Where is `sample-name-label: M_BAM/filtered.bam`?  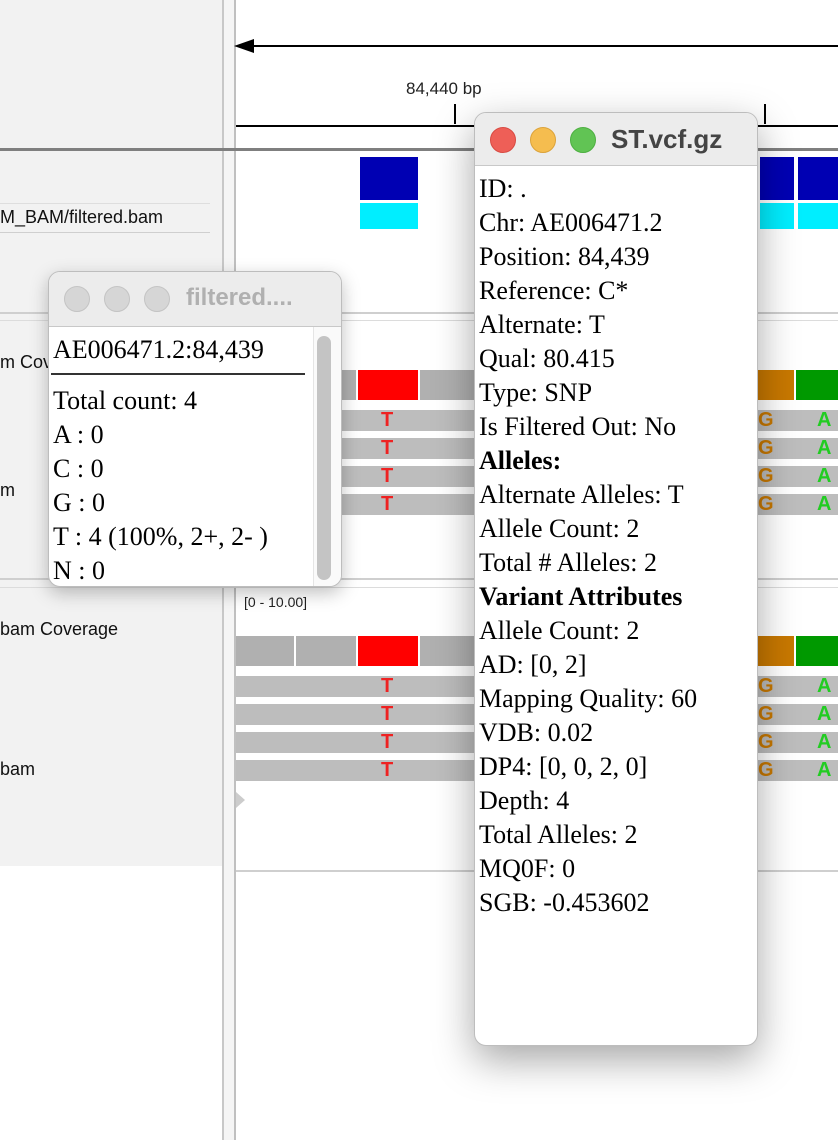
sample-name-label: M_BAM/filtered.bam is located at coordinates (82, 217).